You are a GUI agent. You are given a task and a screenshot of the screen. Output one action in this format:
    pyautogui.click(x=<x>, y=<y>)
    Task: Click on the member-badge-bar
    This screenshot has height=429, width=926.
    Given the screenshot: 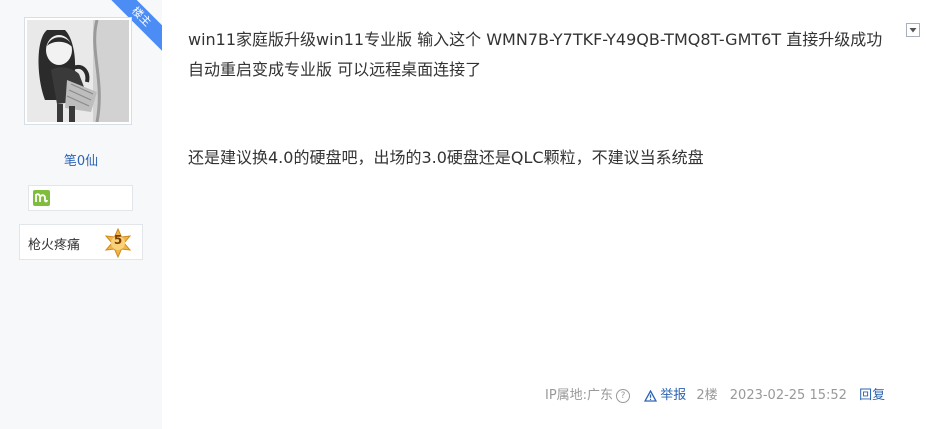 What is the action you would take?
    pyautogui.click(x=80, y=198)
    